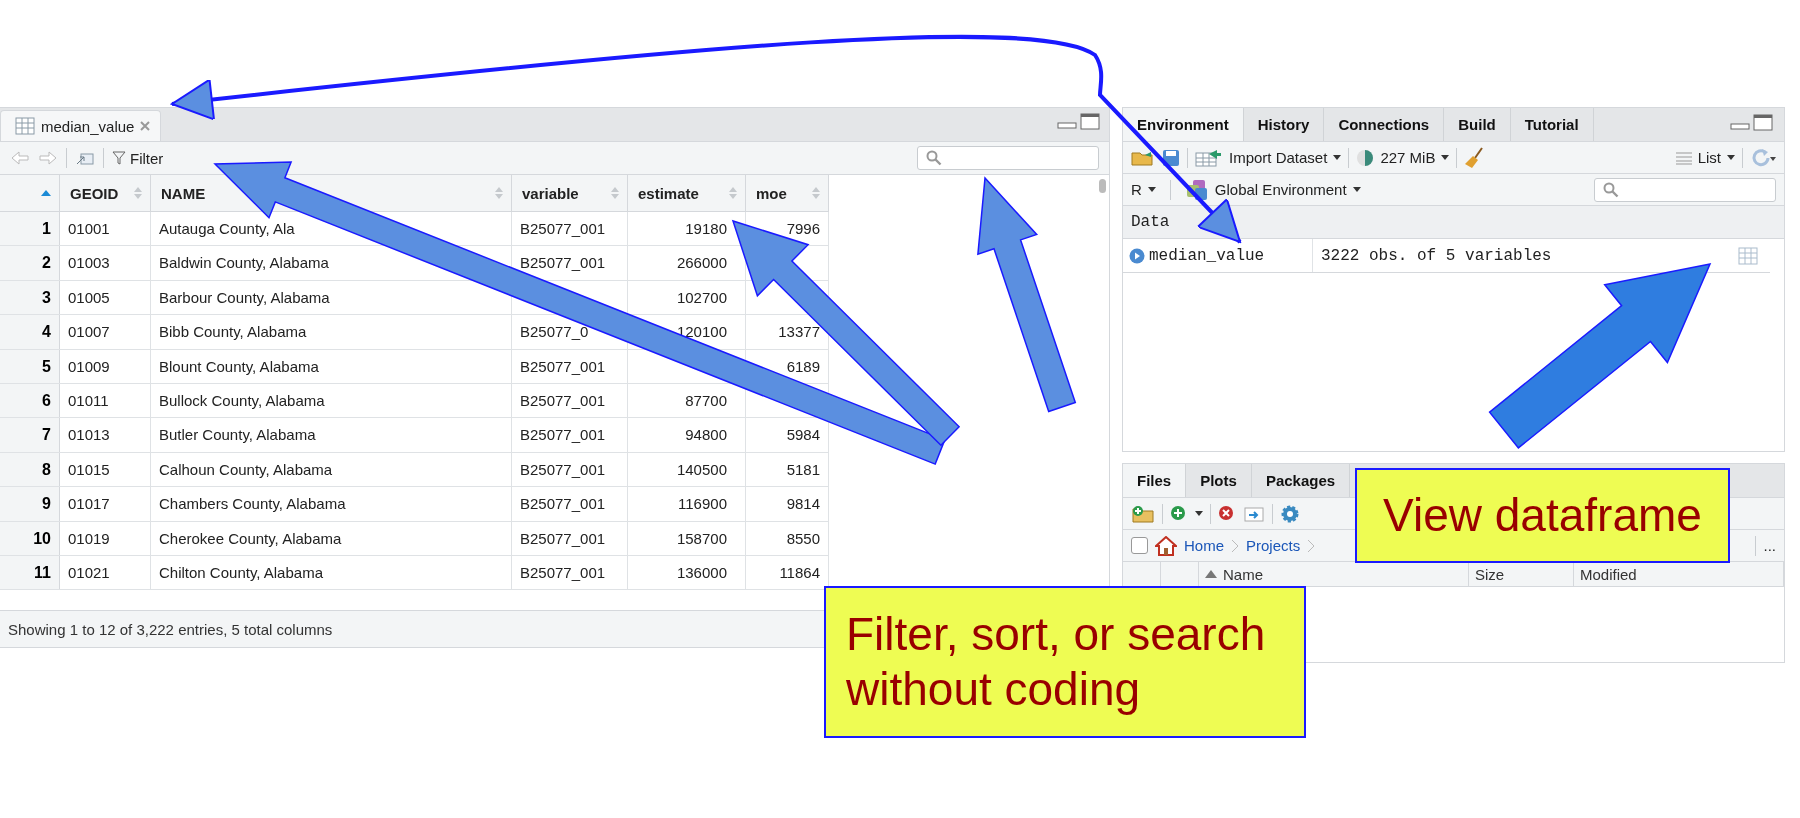 This screenshot has height=818, width=1800. What do you see at coordinates (1272, 189) in the screenshot?
I see `environment-menu: Global Environment` at bounding box center [1272, 189].